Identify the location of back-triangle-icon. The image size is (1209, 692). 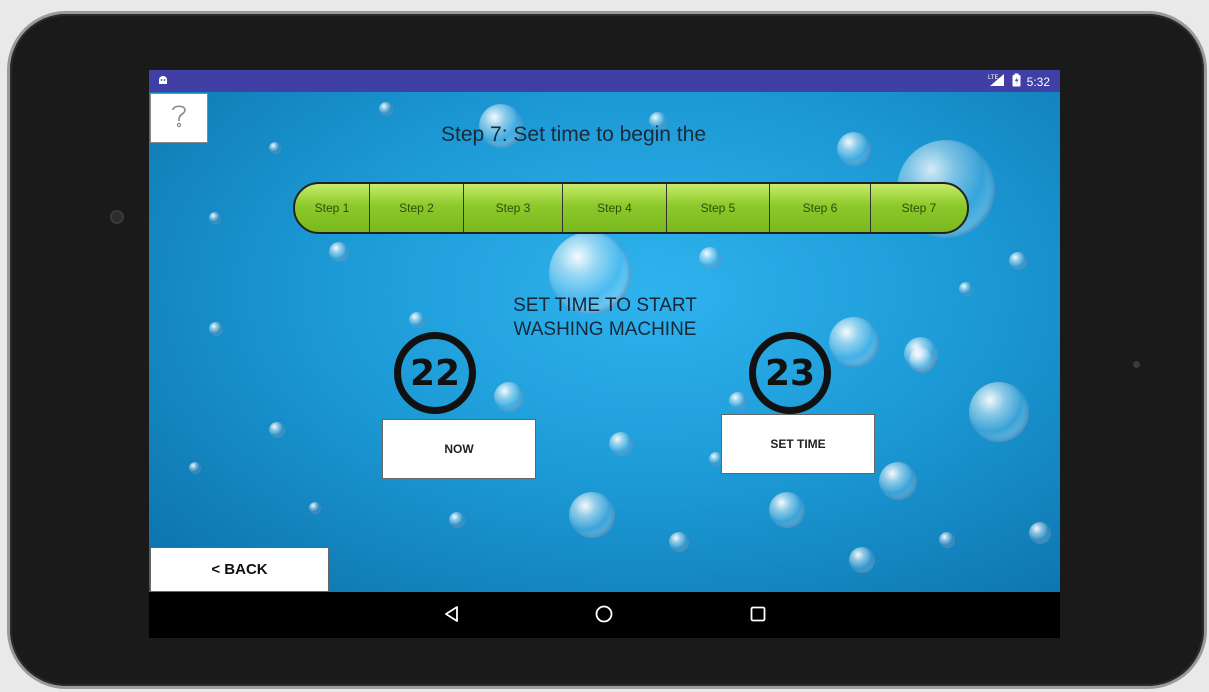
(452, 616).